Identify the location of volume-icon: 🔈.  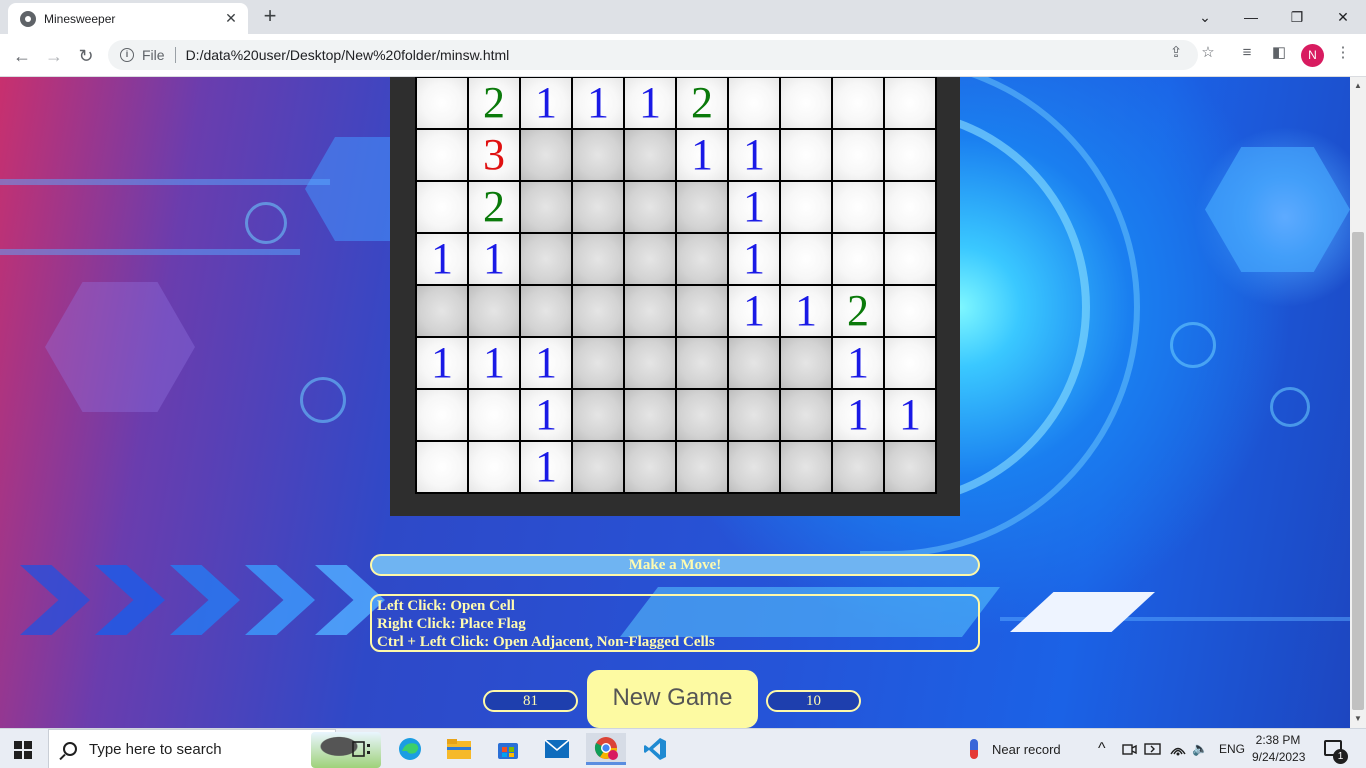
(1200, 748).